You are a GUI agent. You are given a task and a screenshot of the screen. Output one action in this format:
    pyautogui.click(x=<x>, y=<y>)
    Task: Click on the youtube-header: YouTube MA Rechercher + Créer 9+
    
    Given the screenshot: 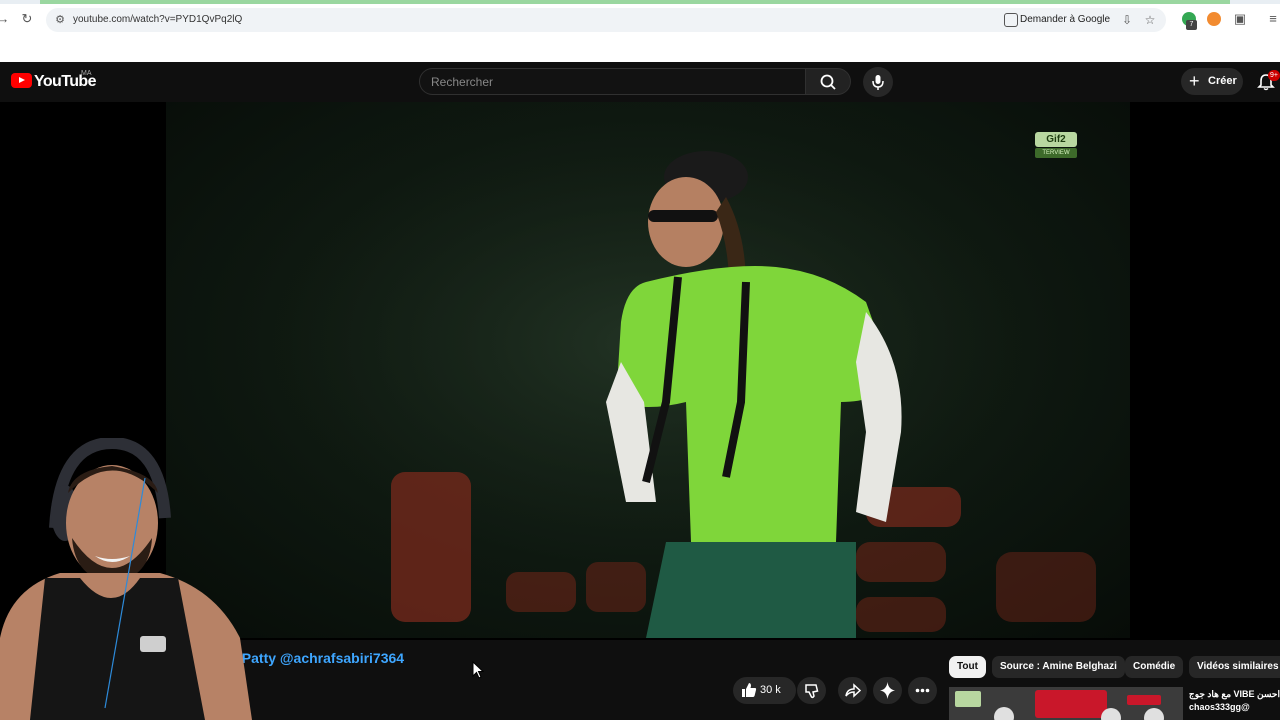 What is the action you would take?
    pyautogui.click(x=640, y=82)
    